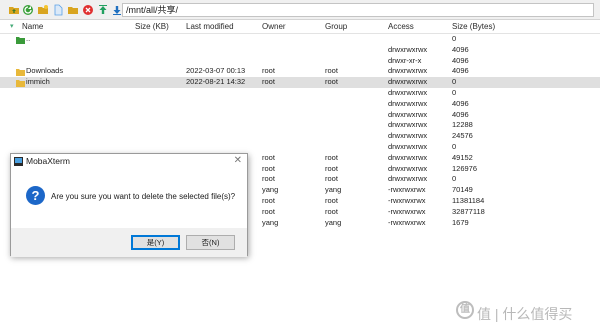 This screenshot has width=600, height=332. What do you see at coordinates (14, 10) in the screenshot?
I see `parent-folder-icon` at bounding box center [14, 10].